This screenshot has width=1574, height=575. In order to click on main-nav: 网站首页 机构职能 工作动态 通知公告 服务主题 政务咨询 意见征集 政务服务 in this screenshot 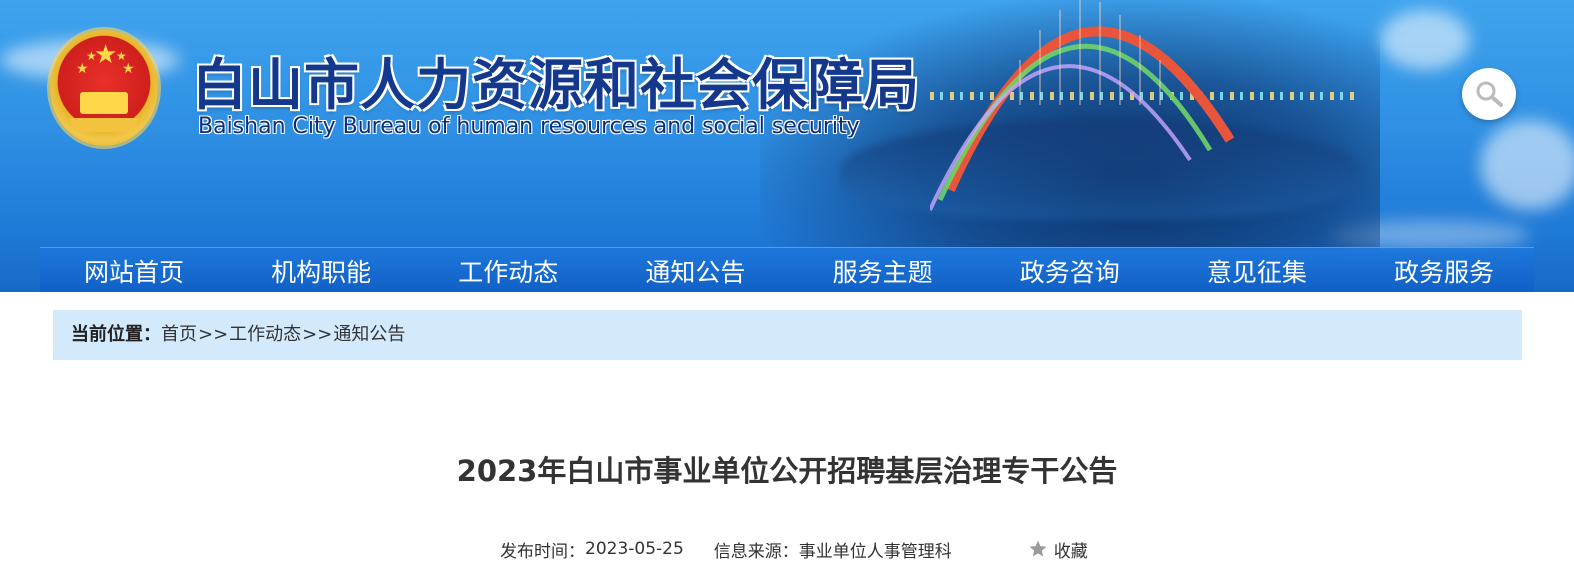, I will do `click(787, 269)`.